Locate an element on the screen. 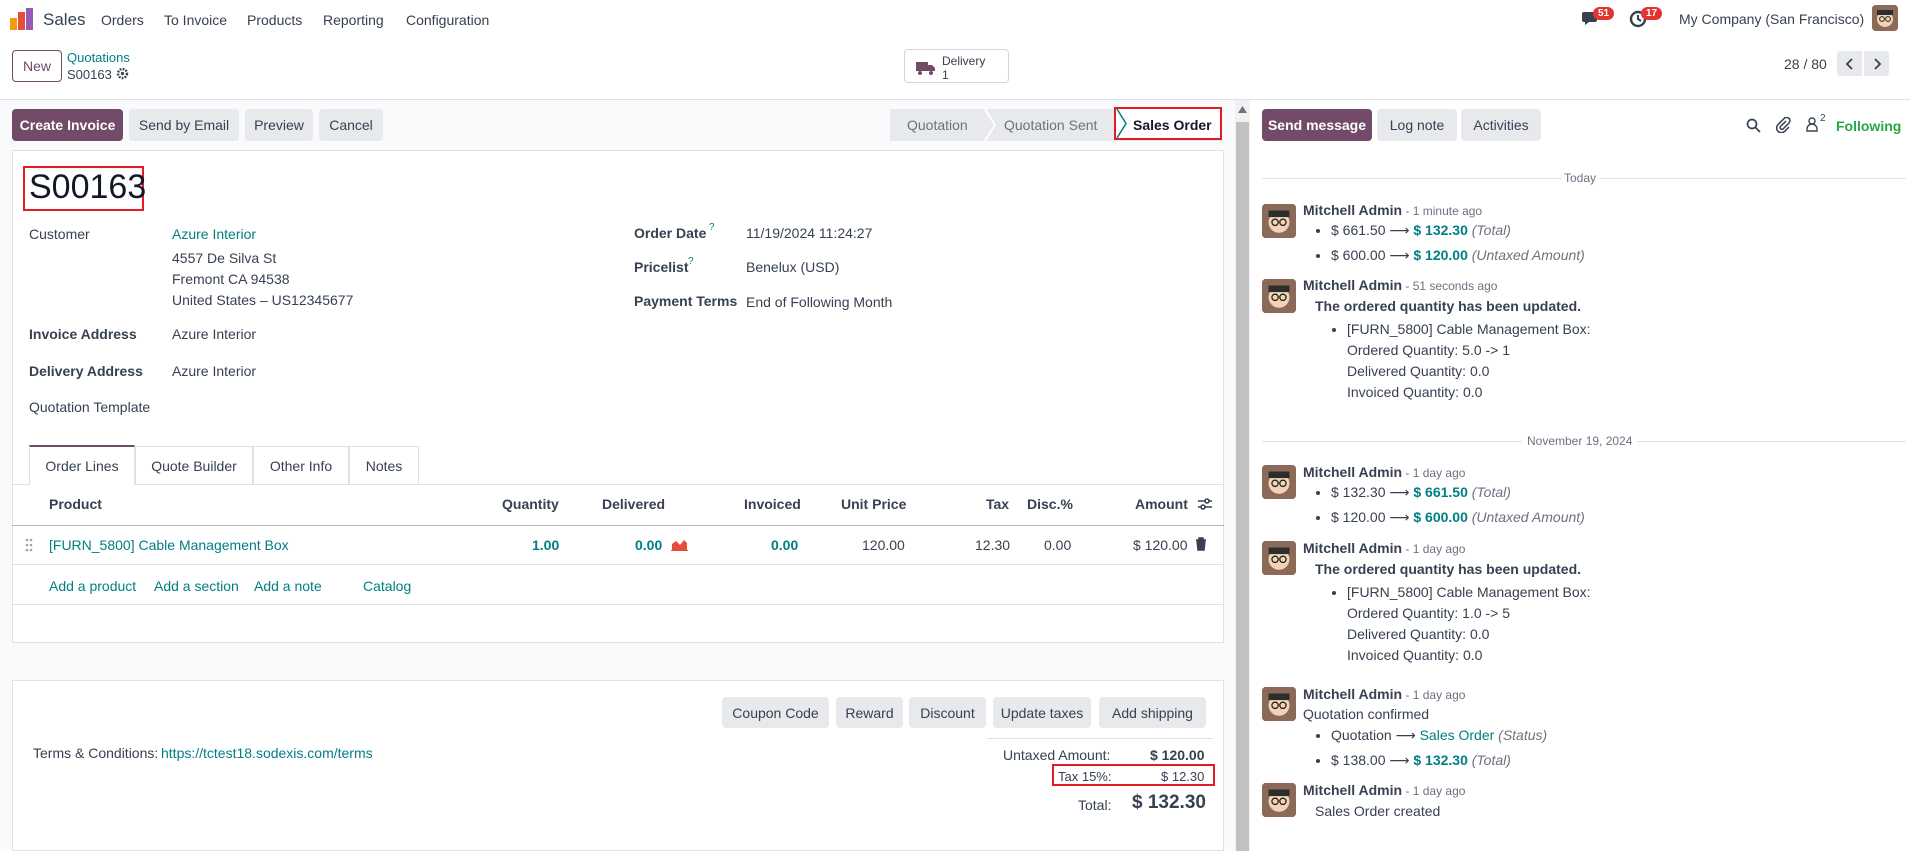 Image resolution: width=1910 pixels, height=851 pixels. empty-row is located at coordinates (618, 661).